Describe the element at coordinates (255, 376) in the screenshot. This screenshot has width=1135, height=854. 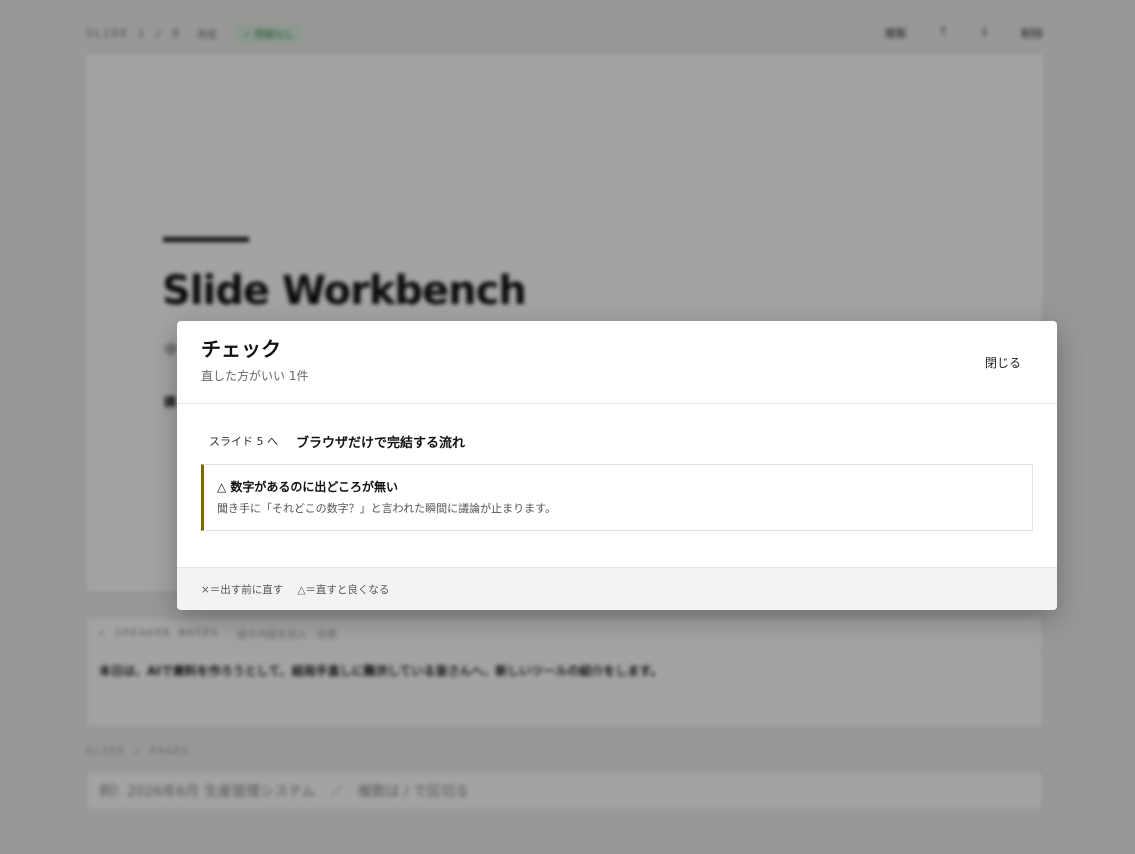
I see `dialog-subtitle: 直した方がいい 1件` at that location.